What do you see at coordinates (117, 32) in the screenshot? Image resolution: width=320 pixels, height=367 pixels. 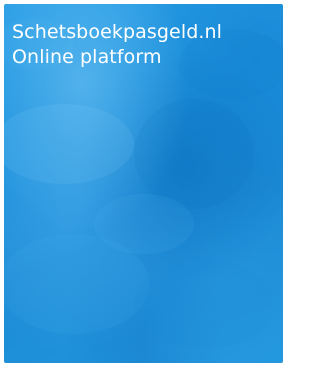 I see `card-title: Schetsboekpasgeld.nl` at bounding box center [117, 32].